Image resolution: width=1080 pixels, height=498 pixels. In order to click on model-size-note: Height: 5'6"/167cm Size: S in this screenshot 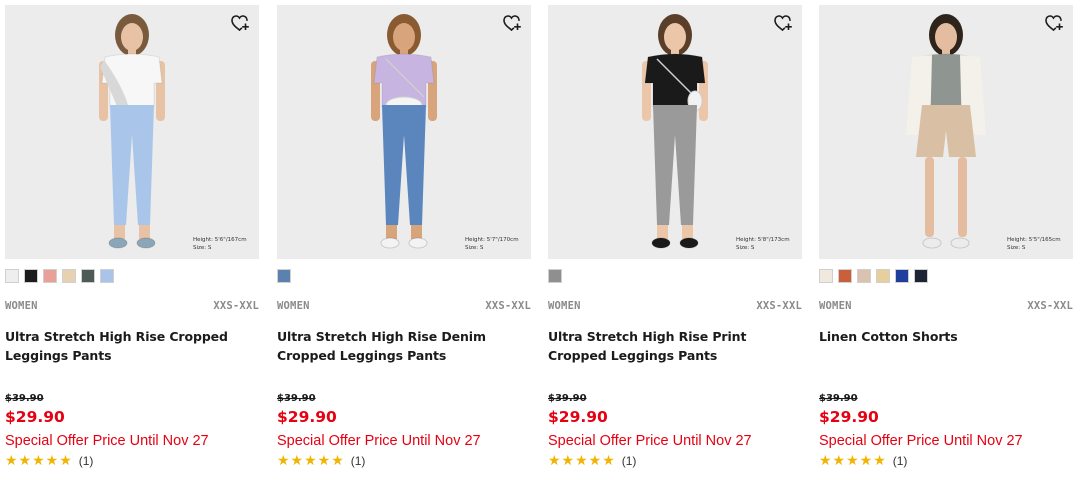, I will do `click(222, 244)`.